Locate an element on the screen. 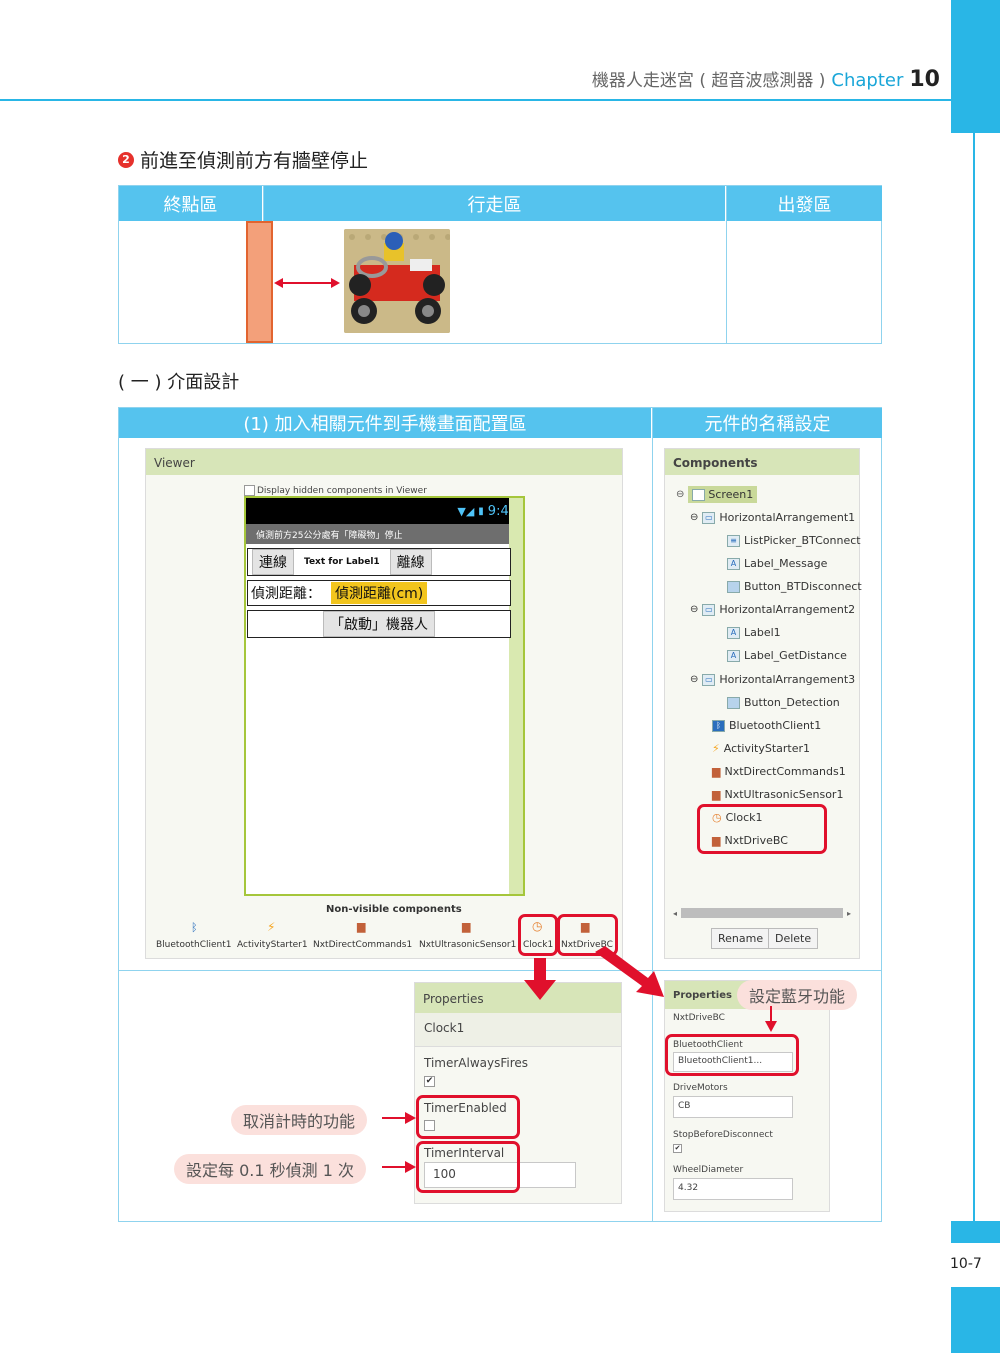 This screenshot has width=1000, height=1353. arrow-to-timer-interval is located at coordinates (399, 1167).